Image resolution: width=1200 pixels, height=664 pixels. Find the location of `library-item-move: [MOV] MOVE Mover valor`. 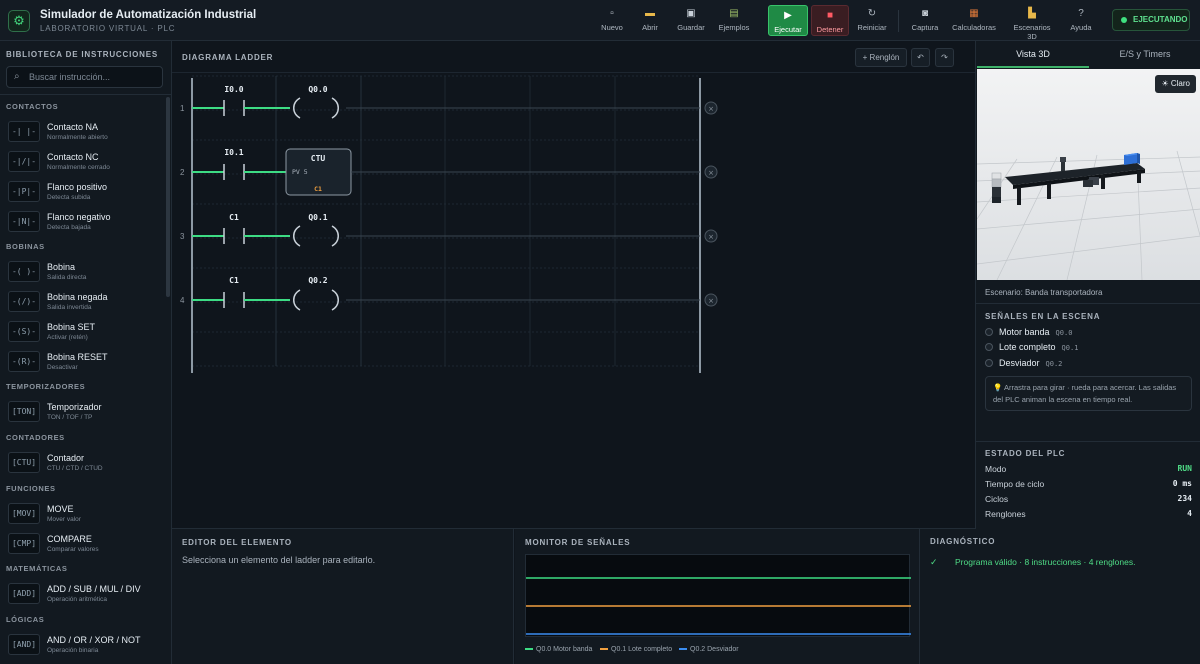

library-item-move: [MOV] MOVE Mover valor is located at coordinates (84, 515).